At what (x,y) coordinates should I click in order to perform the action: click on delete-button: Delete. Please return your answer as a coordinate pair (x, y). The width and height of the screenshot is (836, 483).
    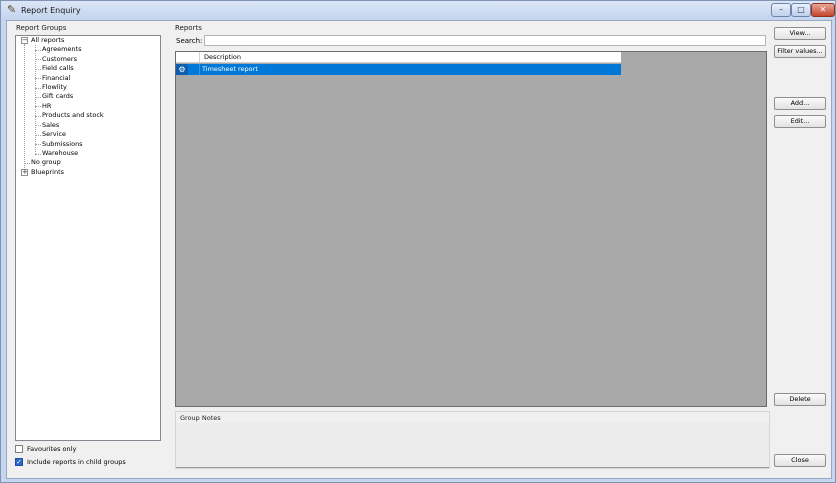
    Looking at the image, I should click on (800, 399).